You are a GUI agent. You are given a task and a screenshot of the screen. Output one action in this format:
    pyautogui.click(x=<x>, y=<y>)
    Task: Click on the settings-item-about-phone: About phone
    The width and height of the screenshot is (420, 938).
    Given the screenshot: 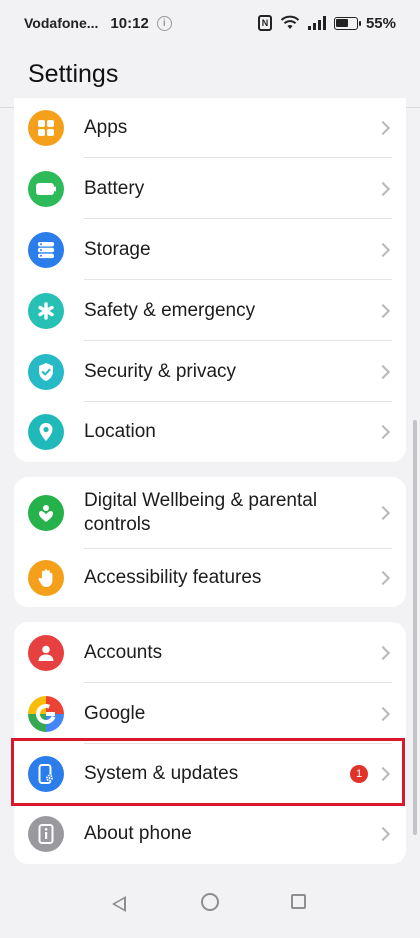 What is the action you would take?
    pyautogui.click(x=210, y=834)
    